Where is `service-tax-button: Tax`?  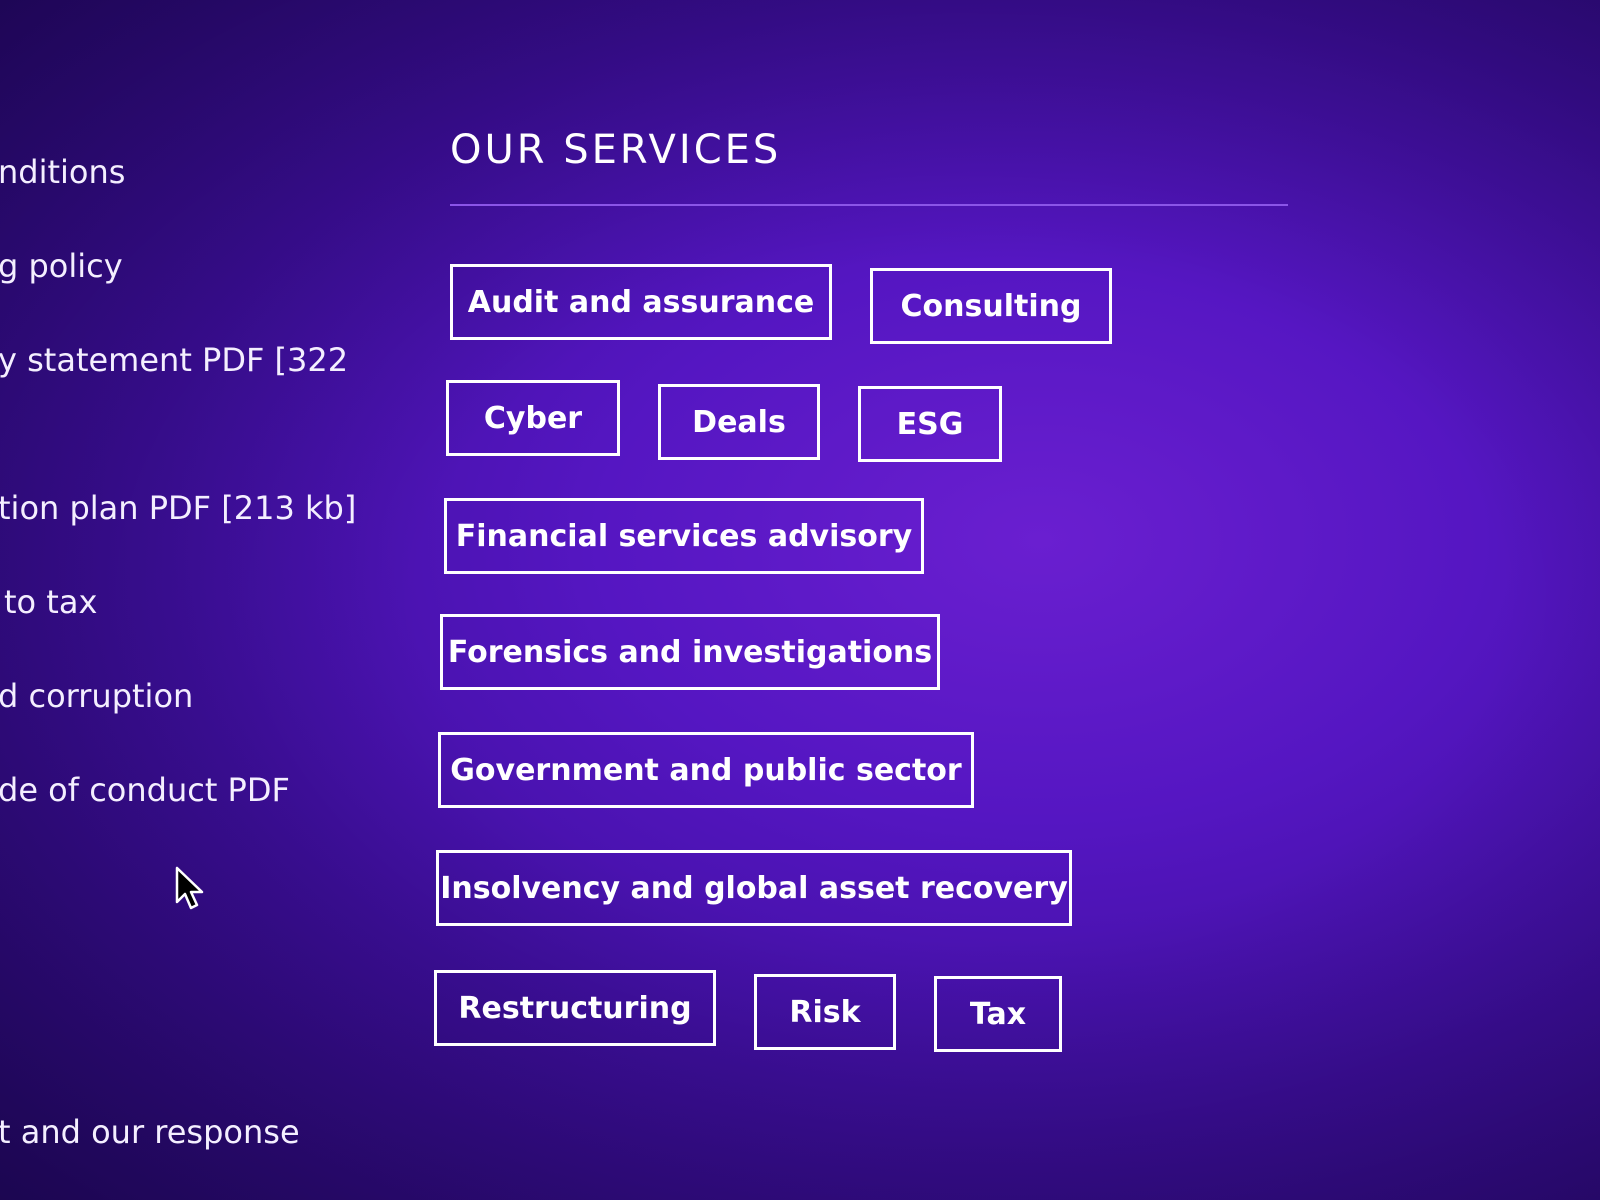
service-tax-button: Tax is located at coordinates (998, 1014).